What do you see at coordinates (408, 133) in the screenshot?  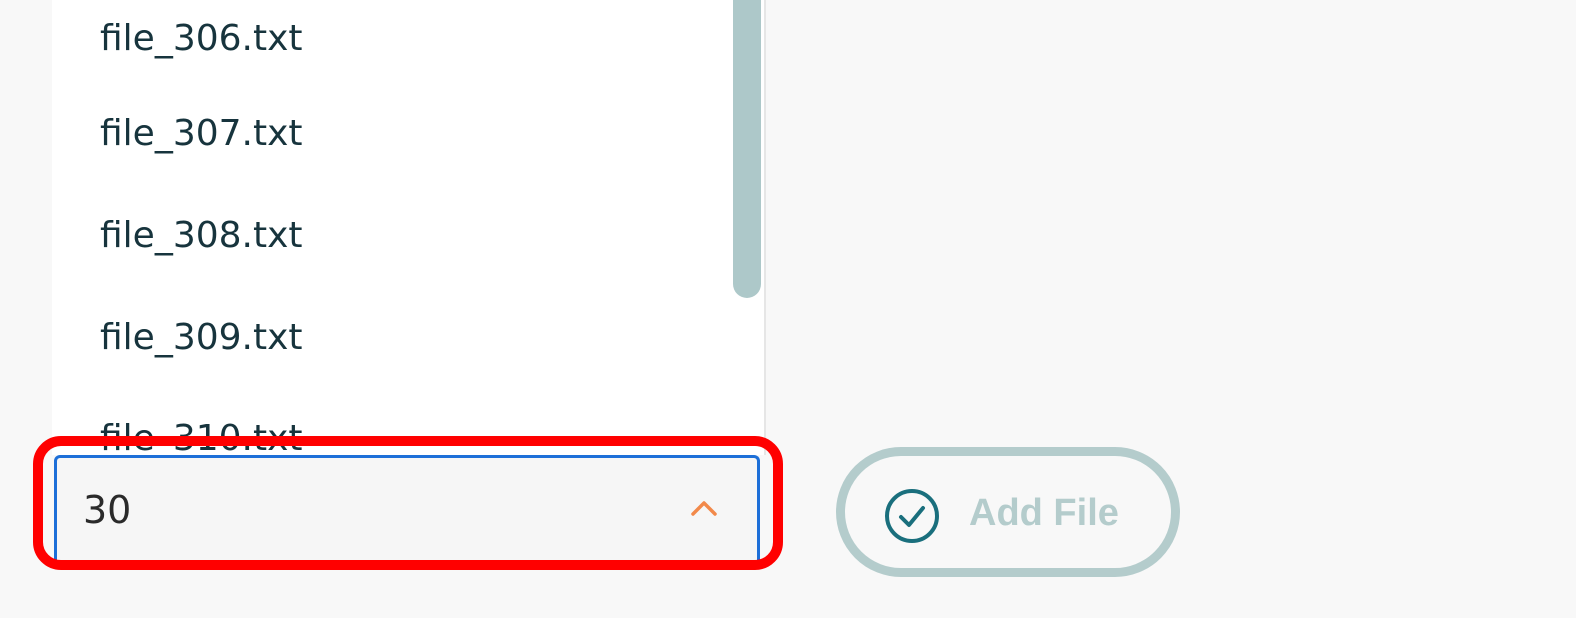 I see `dropdown-option: file_307.txt` at bounding box center [408, 133].